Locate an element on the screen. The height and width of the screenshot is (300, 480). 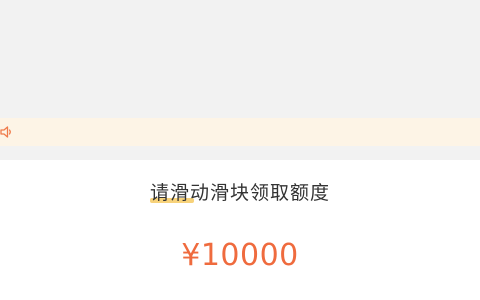
instruction-label: 请滑动滑块领取额度 is located at coordinates (239, 191).